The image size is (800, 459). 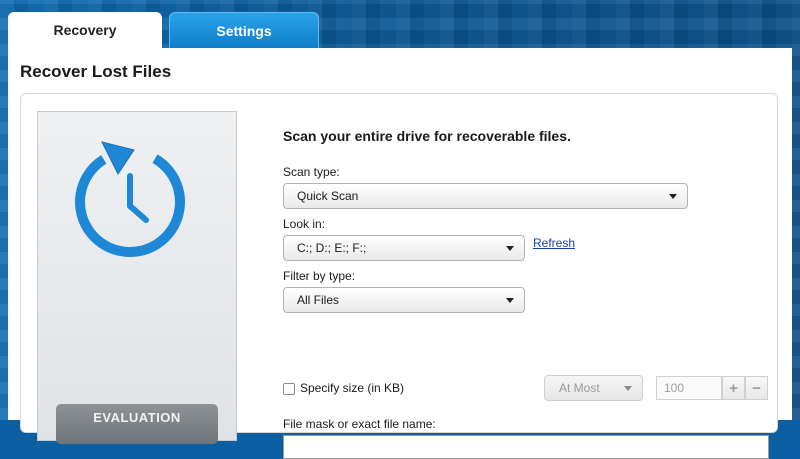 I want to click on size-increment-button: +, so click(x=733, y=388).